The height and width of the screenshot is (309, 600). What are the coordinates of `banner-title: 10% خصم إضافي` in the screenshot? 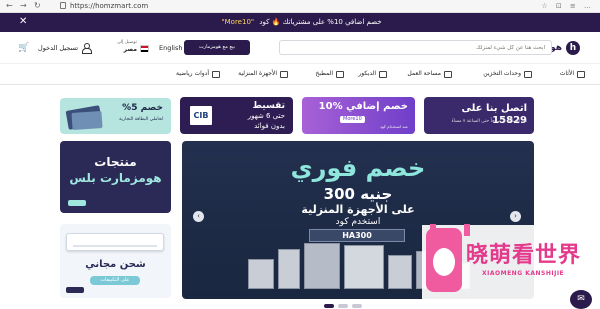 It's located at (363, 106).